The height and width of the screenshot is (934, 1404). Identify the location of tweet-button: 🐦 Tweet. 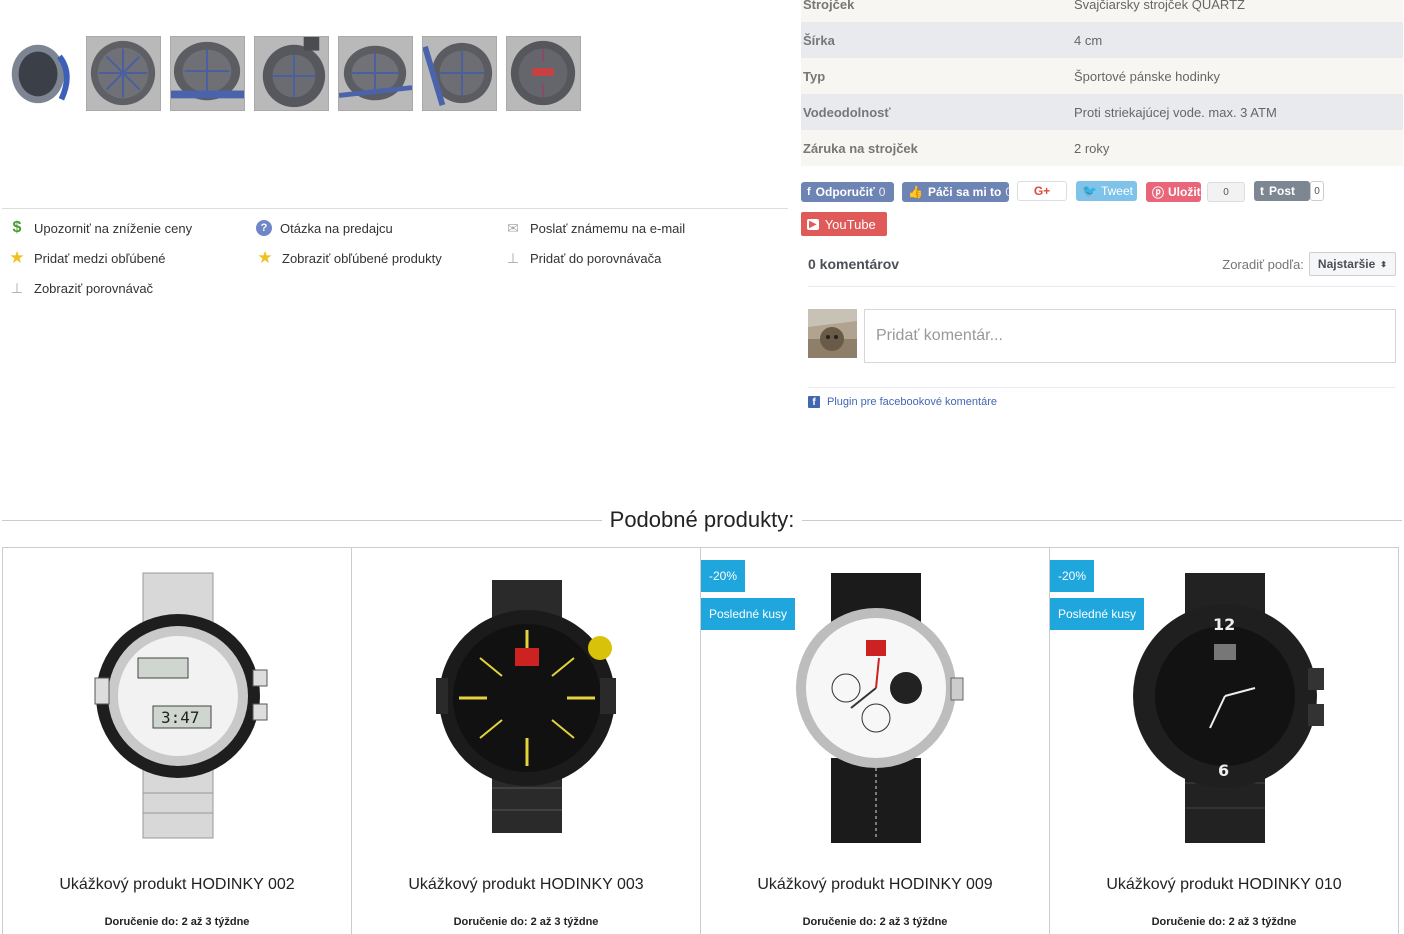
(1106, 191).